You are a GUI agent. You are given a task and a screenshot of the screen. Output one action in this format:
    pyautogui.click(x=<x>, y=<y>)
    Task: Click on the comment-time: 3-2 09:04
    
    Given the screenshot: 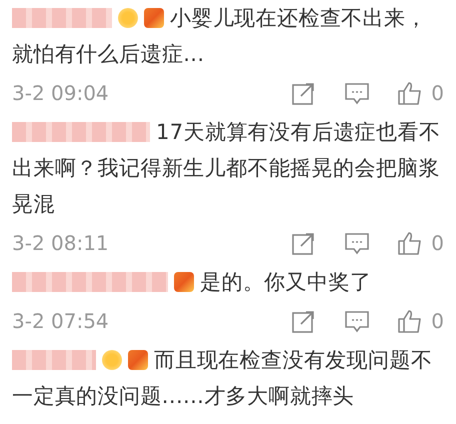 What is the action you would take?
    pyautogui.click(x=61, y=93)
    